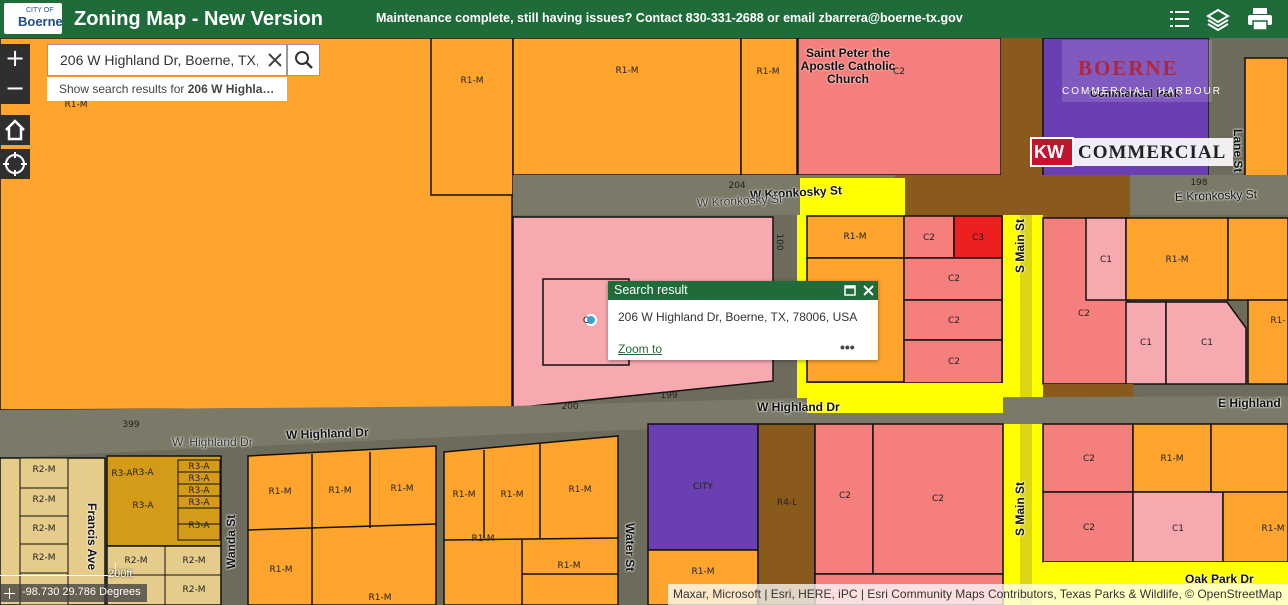  Describe the element at coordinates (787, 503) in the screenshot. I see `zone-label: R4-L` at that location.